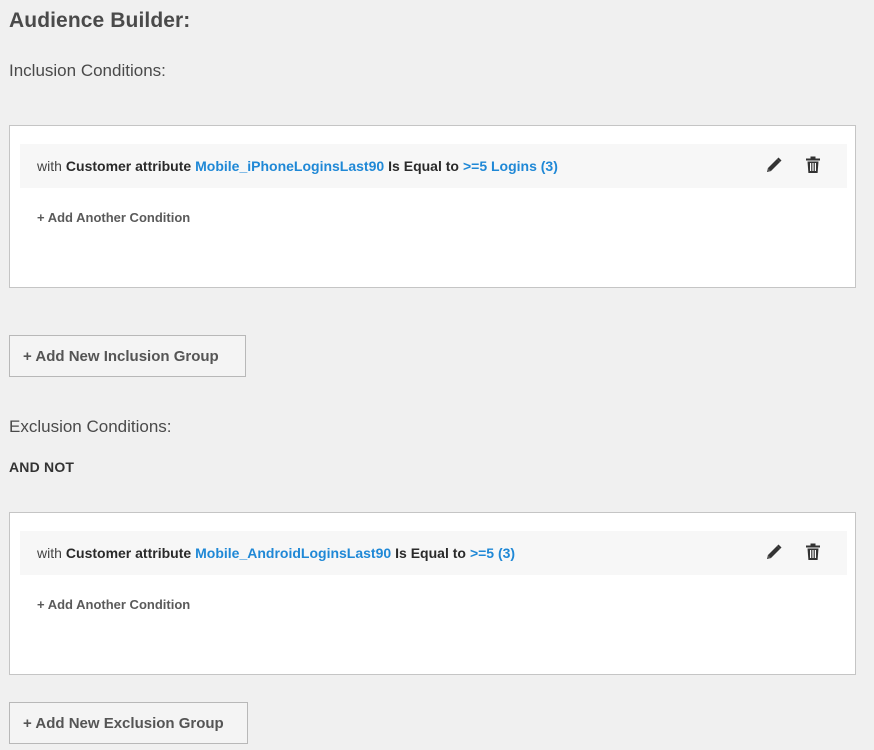  What do you see at coordinates (127, 356) in the screenshot?
I see `add-inclusion-group-button: + Add New Inclusion Group` at bounding box center [127, 356].